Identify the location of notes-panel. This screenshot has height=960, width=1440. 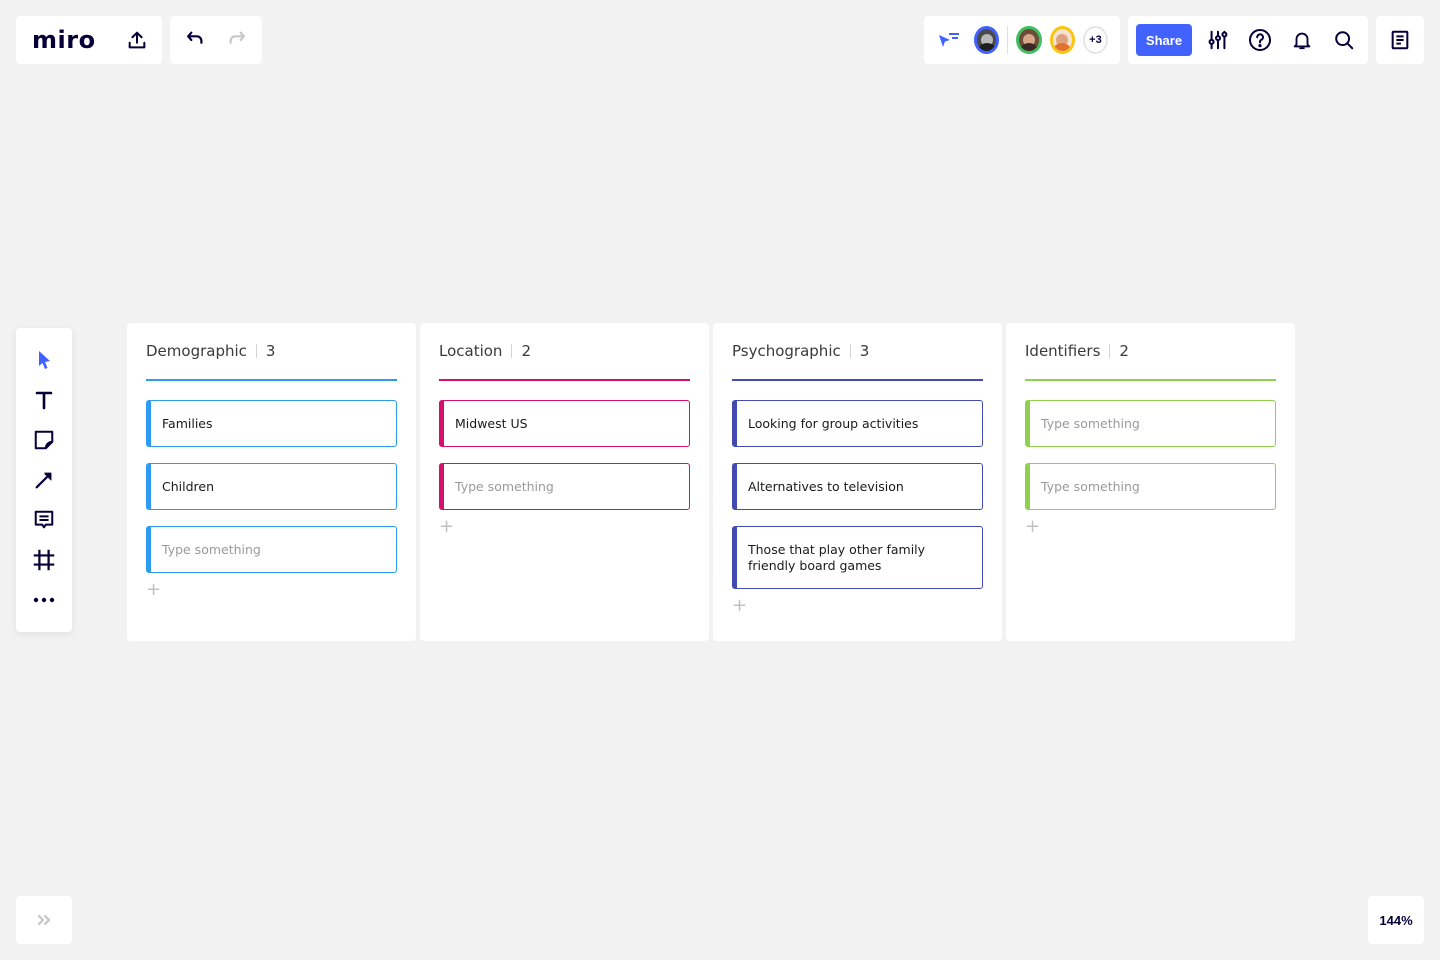
(1400, 40).